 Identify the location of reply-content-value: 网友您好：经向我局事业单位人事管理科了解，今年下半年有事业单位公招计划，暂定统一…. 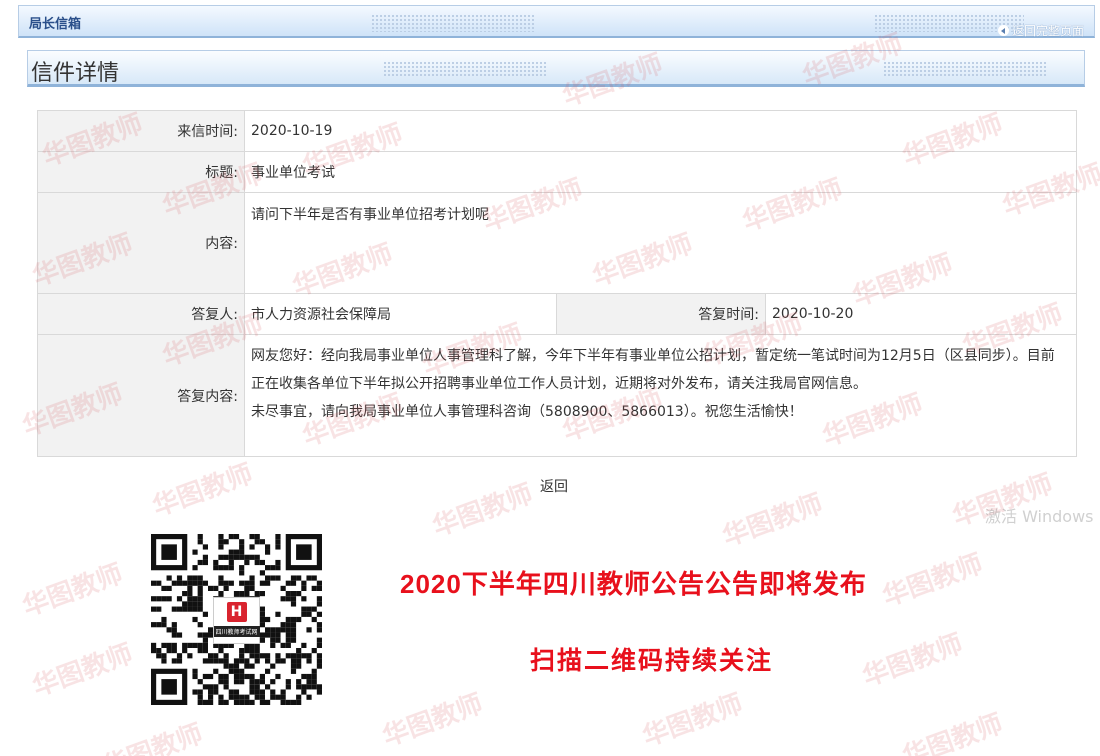
(660, 395).